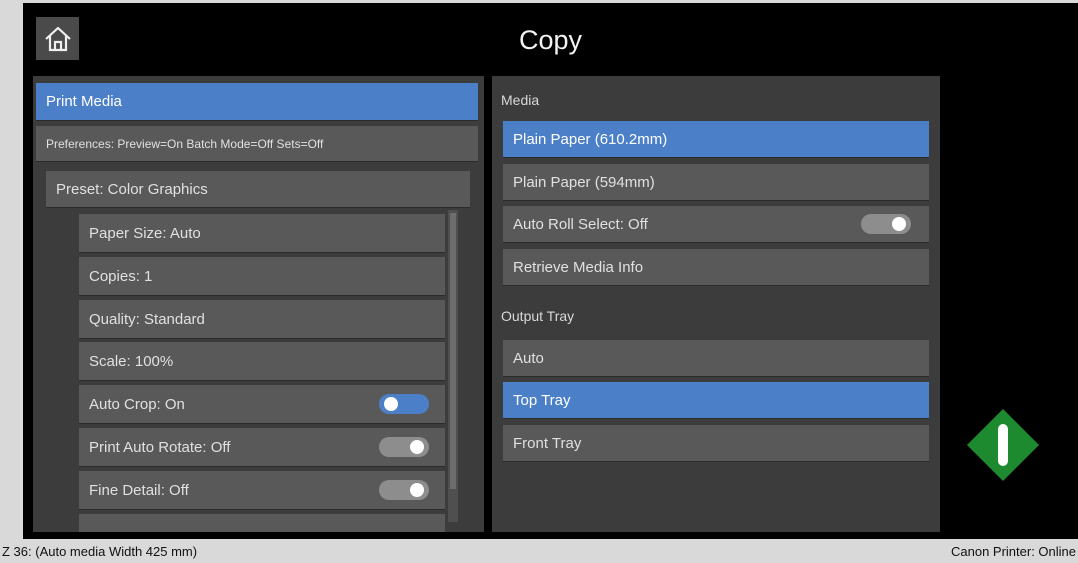  I want to click on setting-label: Copies: 1, so click(121, 276).